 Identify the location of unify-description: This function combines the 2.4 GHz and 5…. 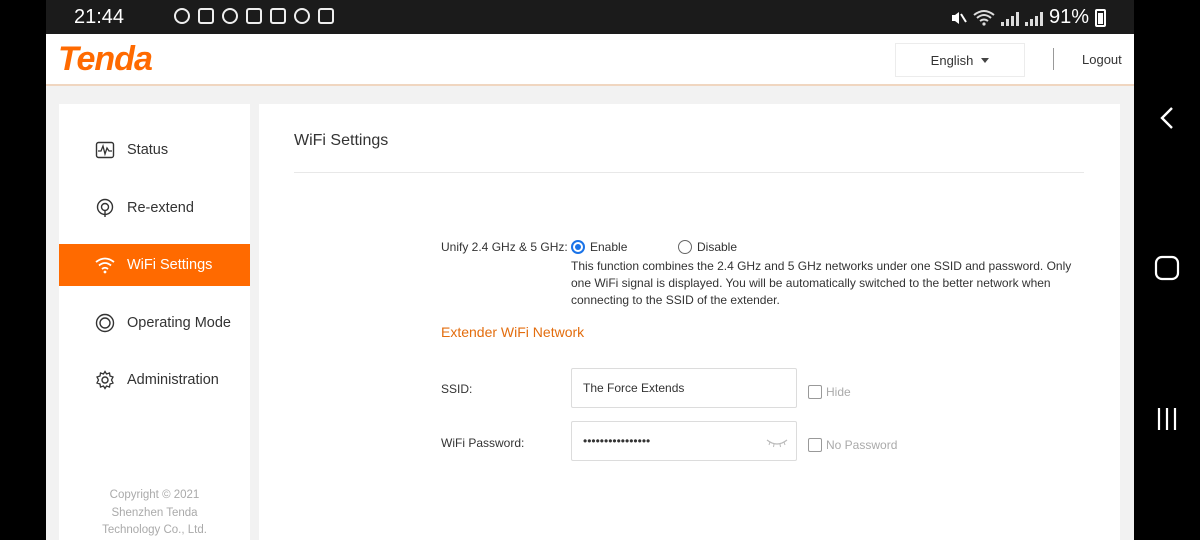
(821, 283).